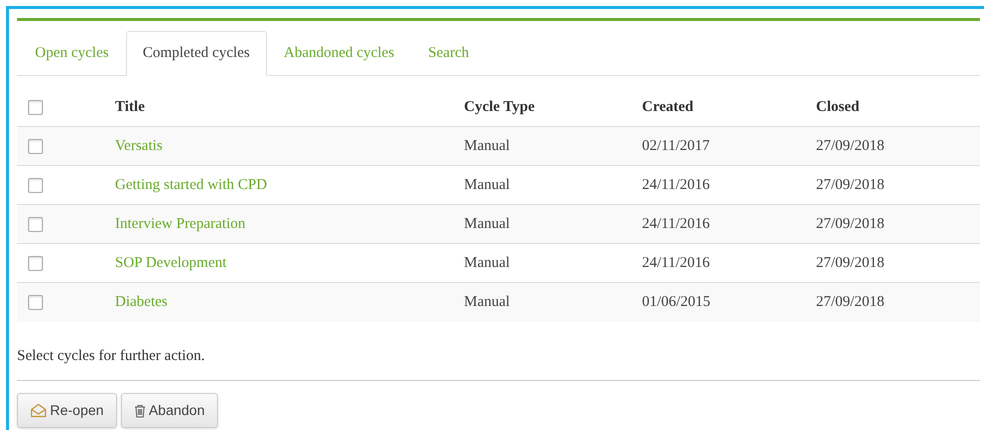 The width and height of the screenshot is (984, 430). Describe the element at coordinates (169, 410) in the screenshot. I see `abandon-button: Abandon` at that location.